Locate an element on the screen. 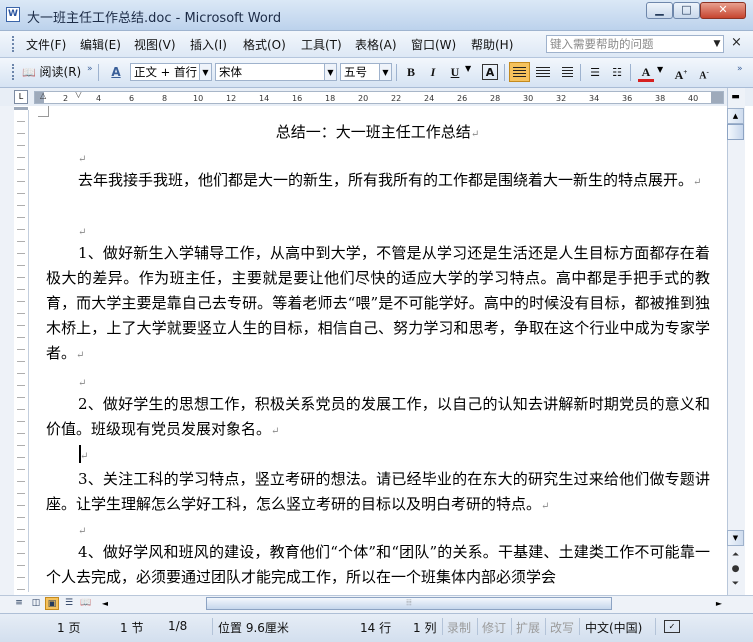 The height and width of the screenshot is (642, 753). close-button: ✕ is located at coordinates (723, 10).